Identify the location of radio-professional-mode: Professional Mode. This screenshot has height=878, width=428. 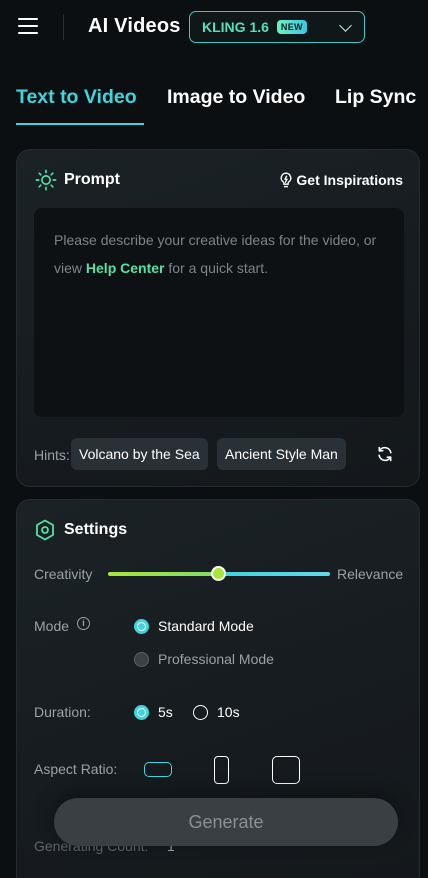
(204, 659).